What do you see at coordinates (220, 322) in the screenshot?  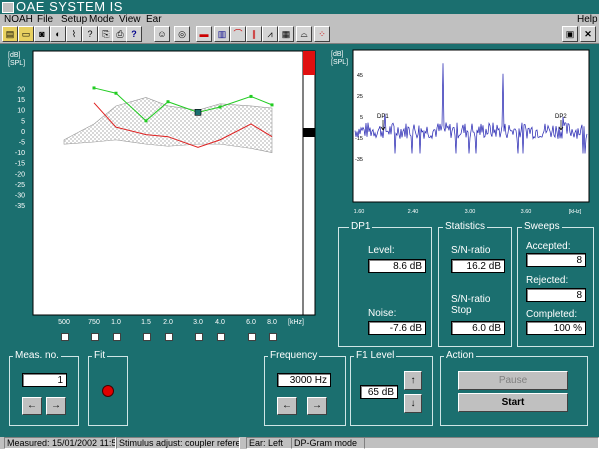 I see `dp-x-tick: 4.0` at bounding box center [220, 322].